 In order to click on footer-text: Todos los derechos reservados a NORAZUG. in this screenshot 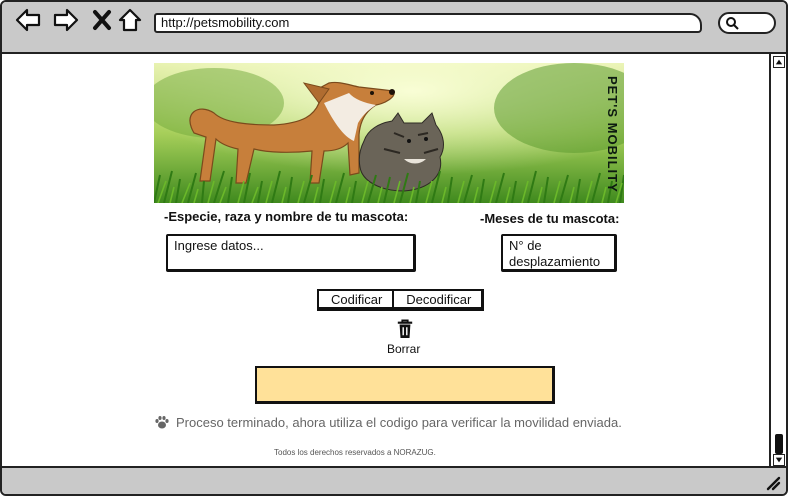, I will do `click(355, 452)`.